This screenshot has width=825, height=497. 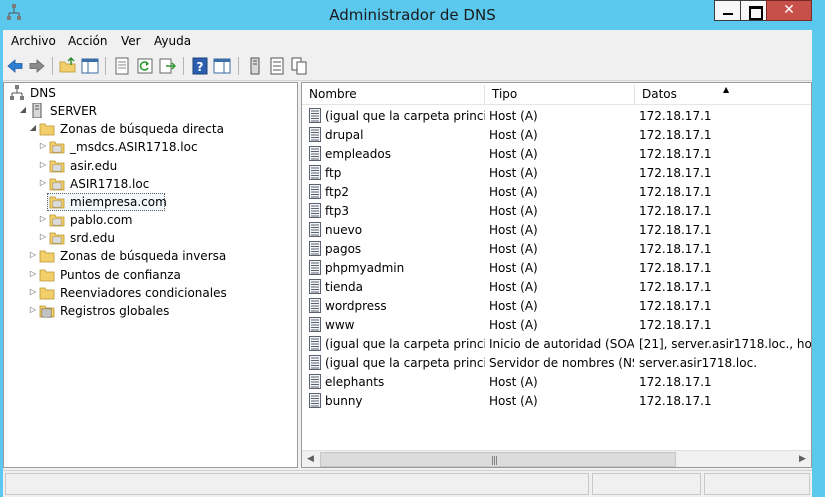 What do you see at coordinates (556, 324) in the screenshot?
I see `table-row: www Host (A) 172.18.17.1` at bounding box center [556, 324].